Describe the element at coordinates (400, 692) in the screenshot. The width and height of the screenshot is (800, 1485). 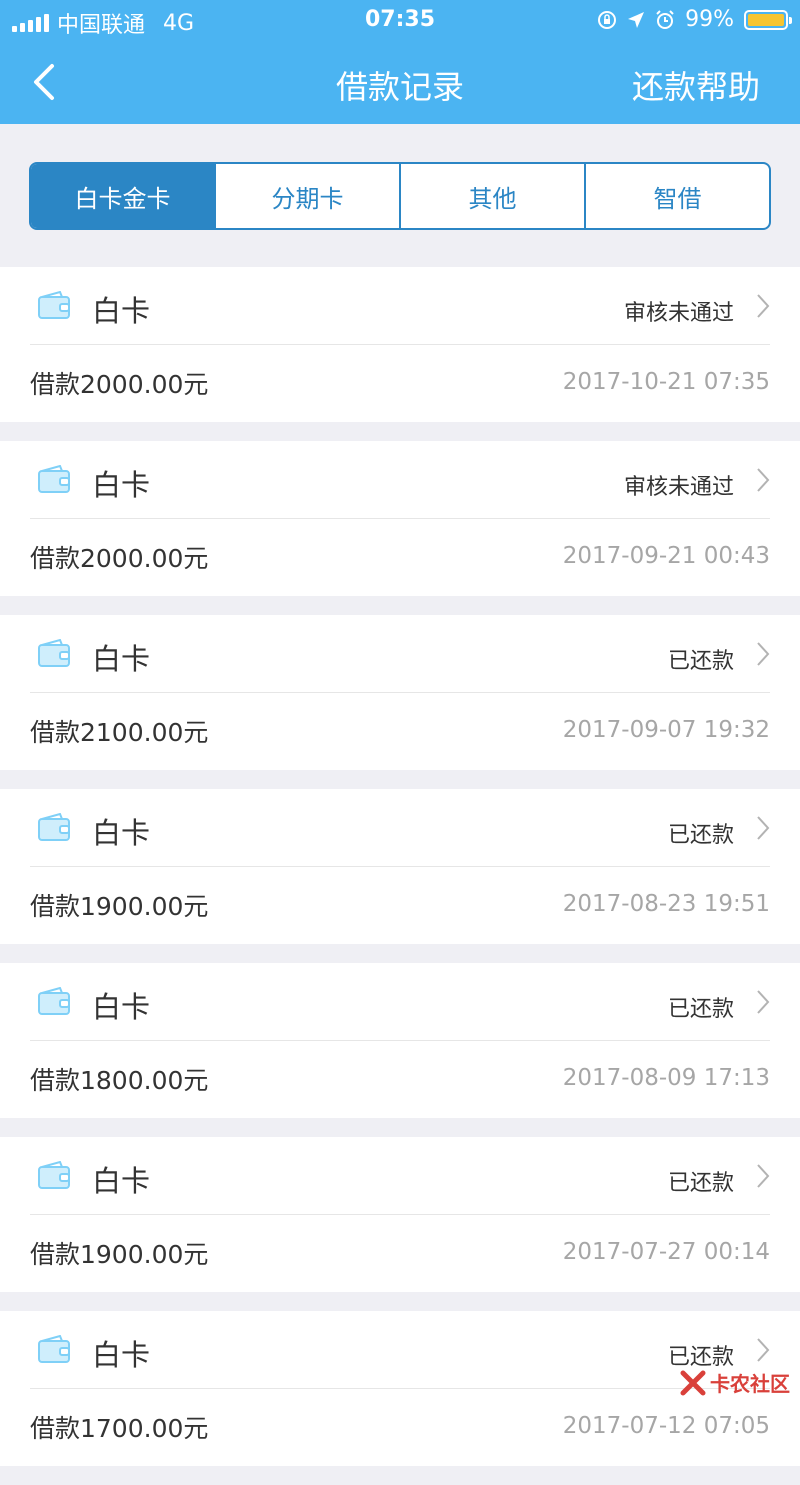
I see `loan-record: 白卡 已还款 借款2100.00元 2017-09-07 19:32` at that location.